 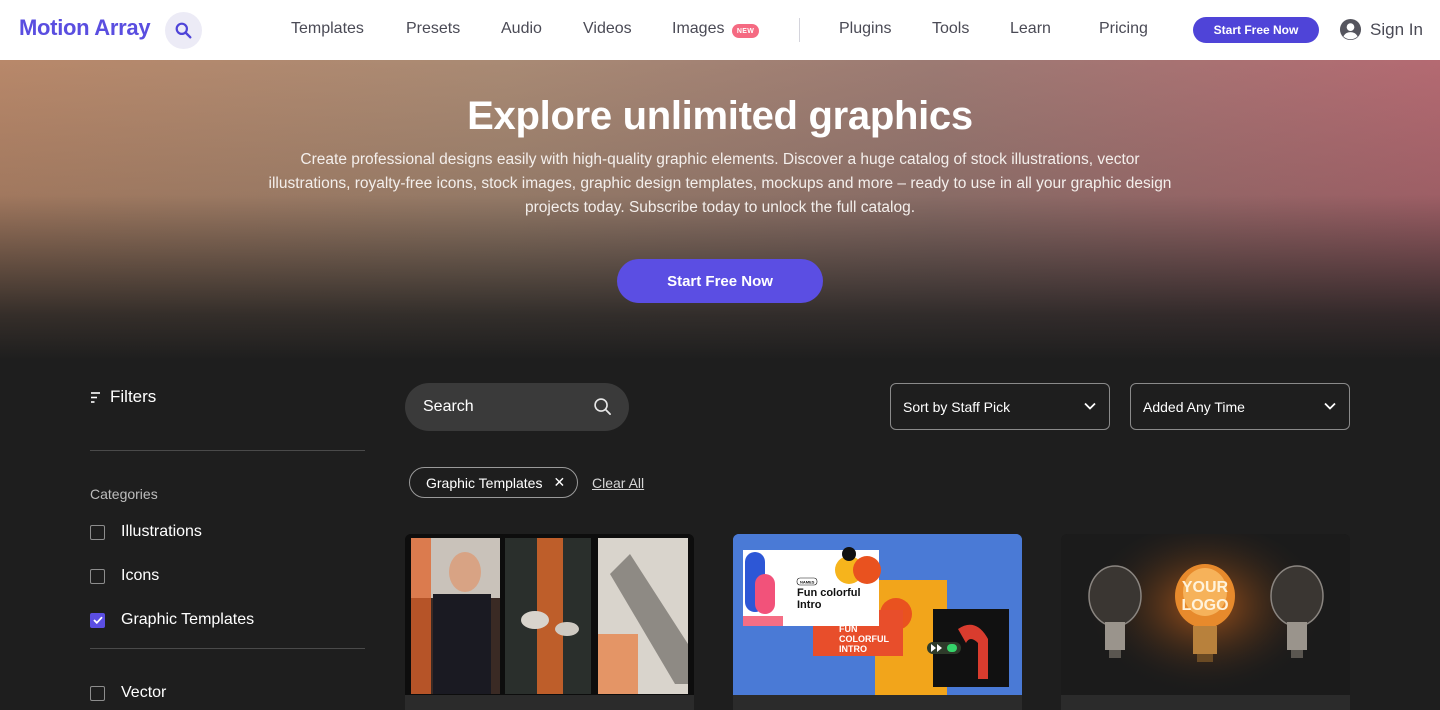 I want to click on filters-toggle: Filters, so click(x=123, y=397).